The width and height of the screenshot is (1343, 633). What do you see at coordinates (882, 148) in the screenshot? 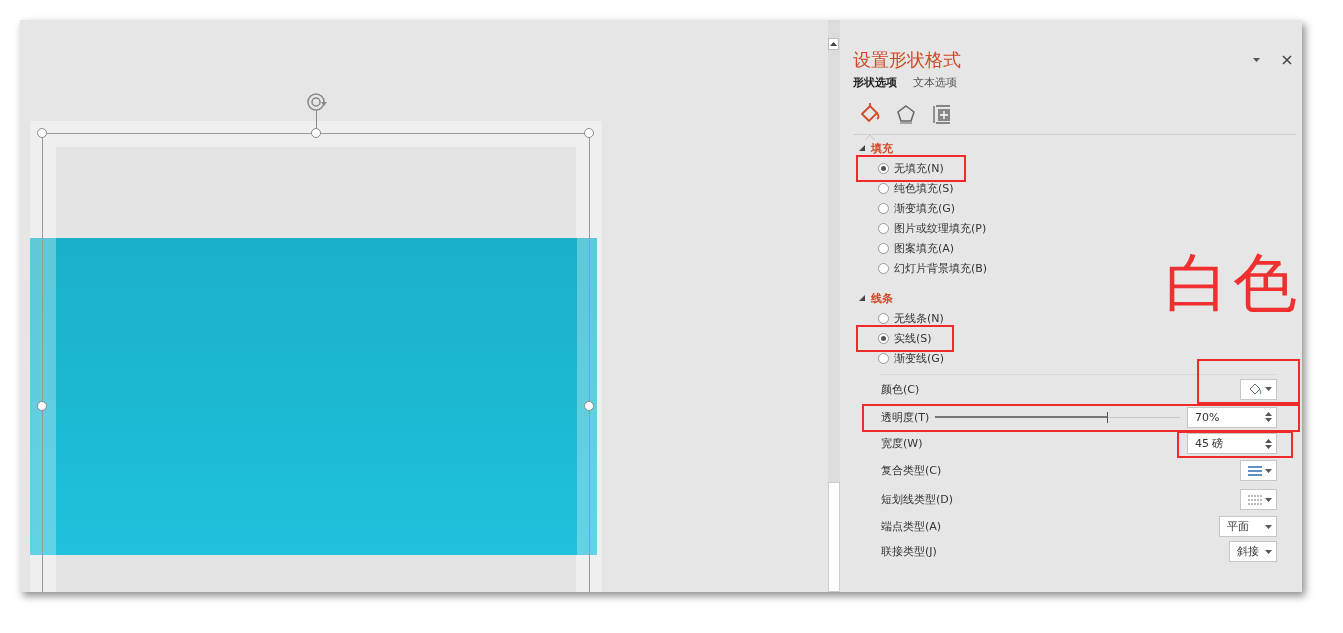
I see `section-title: 填充` at bounding box center [882, 148].